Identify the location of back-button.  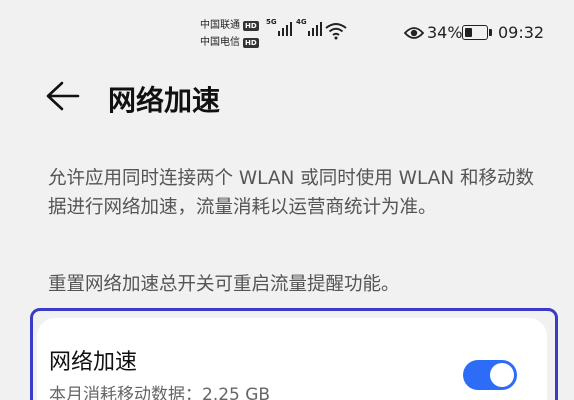
(66, 96).